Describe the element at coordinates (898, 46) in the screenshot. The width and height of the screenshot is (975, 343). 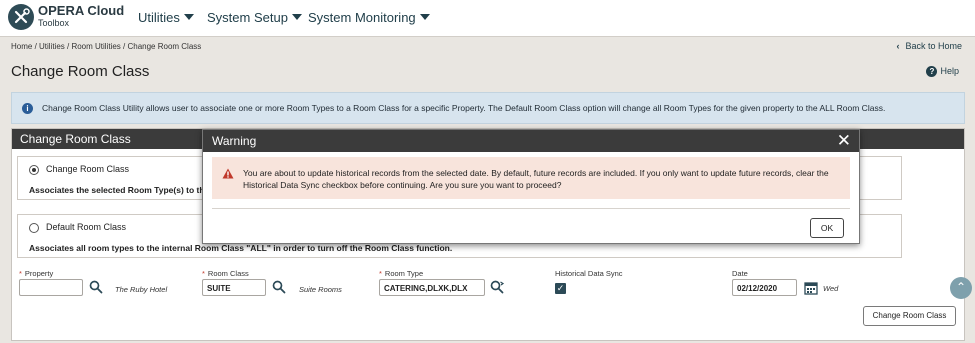
I see `chevron-left-icon: ‹` at that location.